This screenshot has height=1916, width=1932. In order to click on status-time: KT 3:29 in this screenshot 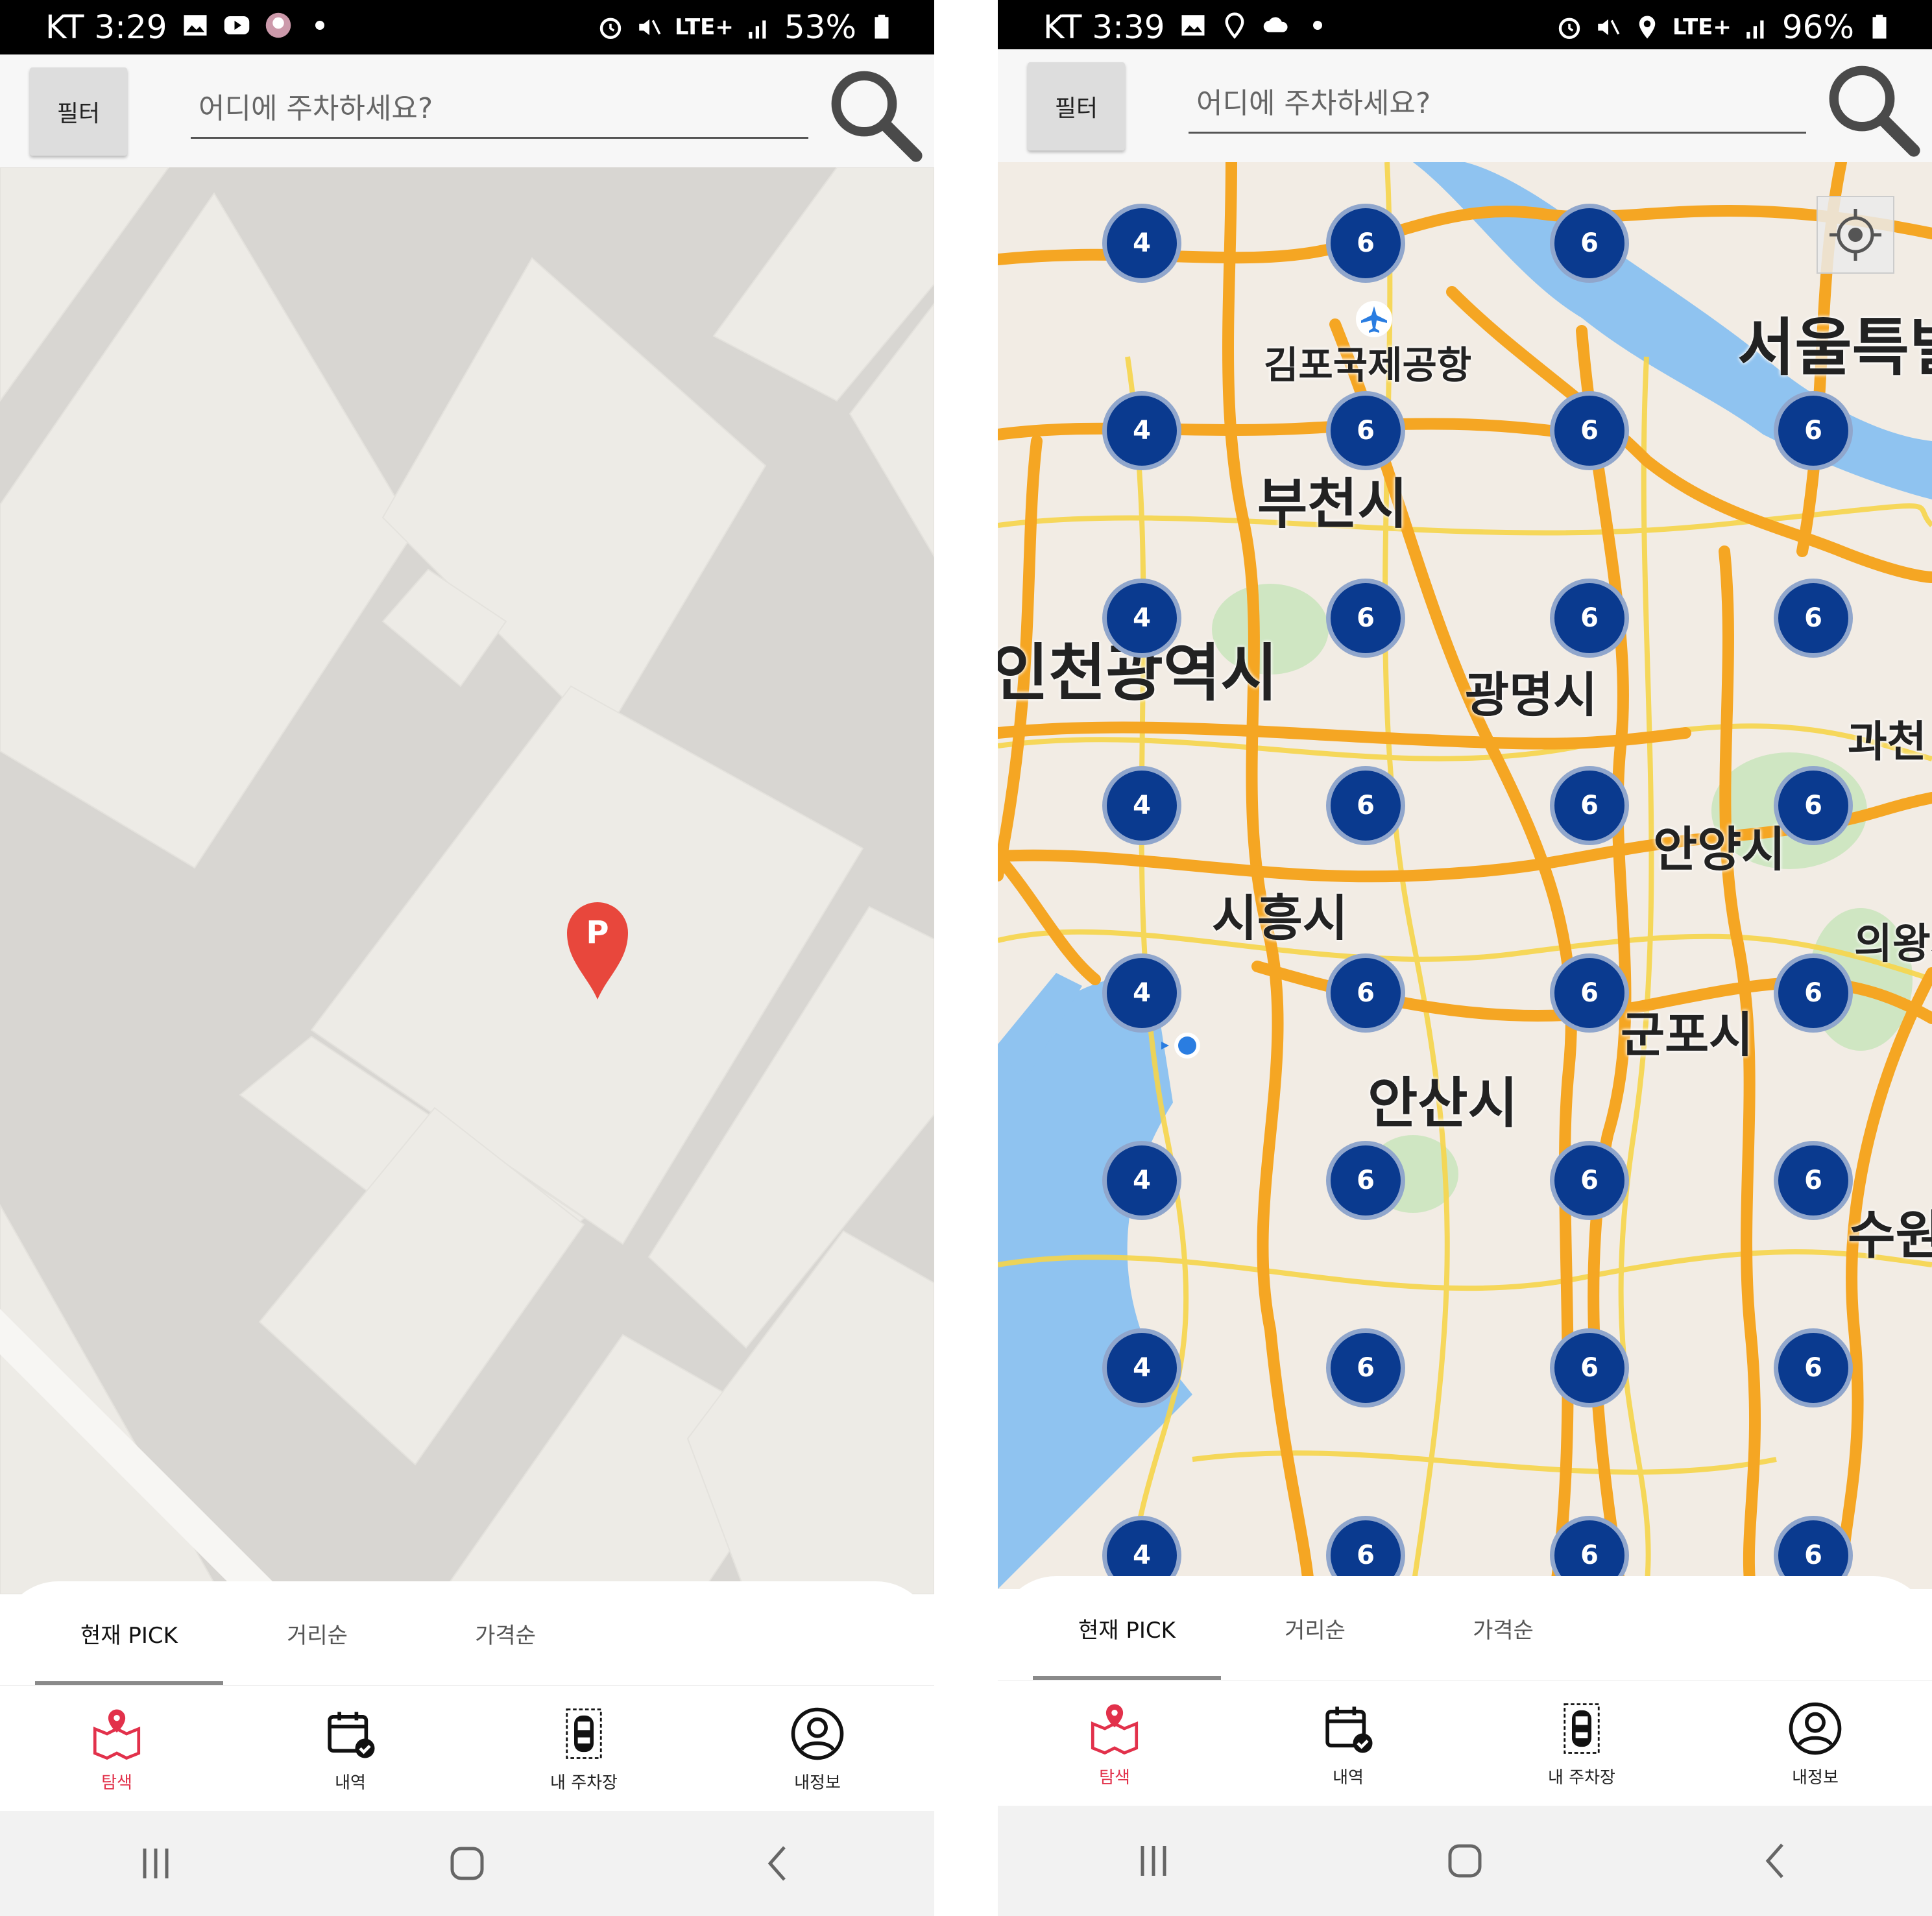, I will do `click(106, 27)`.